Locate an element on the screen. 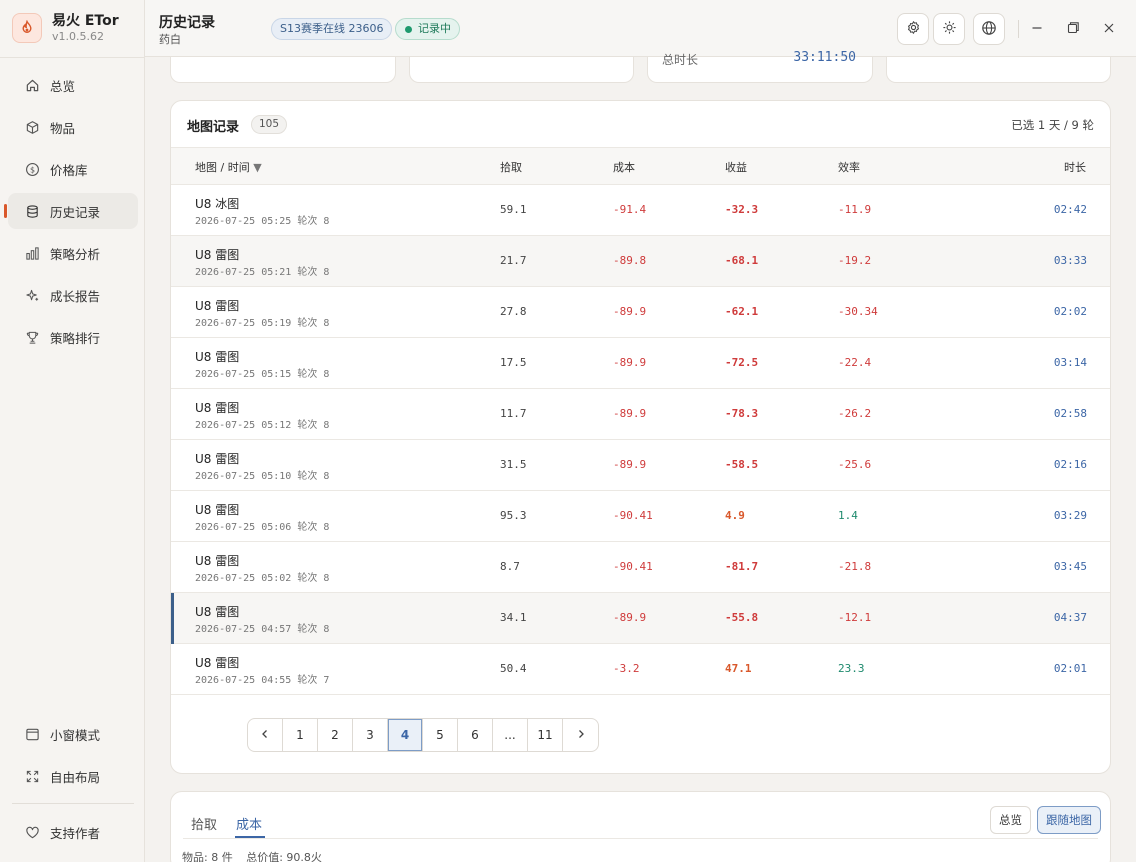 Image resolution: width=1136 pixels, height=862 pixels. efficiency-value: -22.4 is located at coordinates (855, 362).